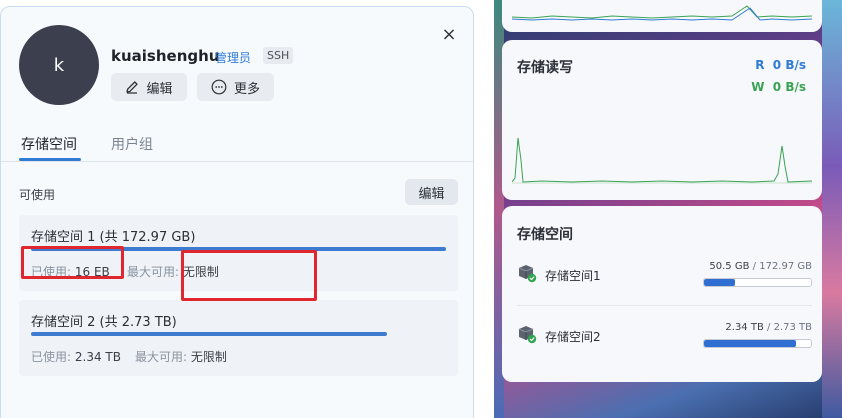  I want to click on max-available-info: 最大可用: 无限制, so click(181, 356).